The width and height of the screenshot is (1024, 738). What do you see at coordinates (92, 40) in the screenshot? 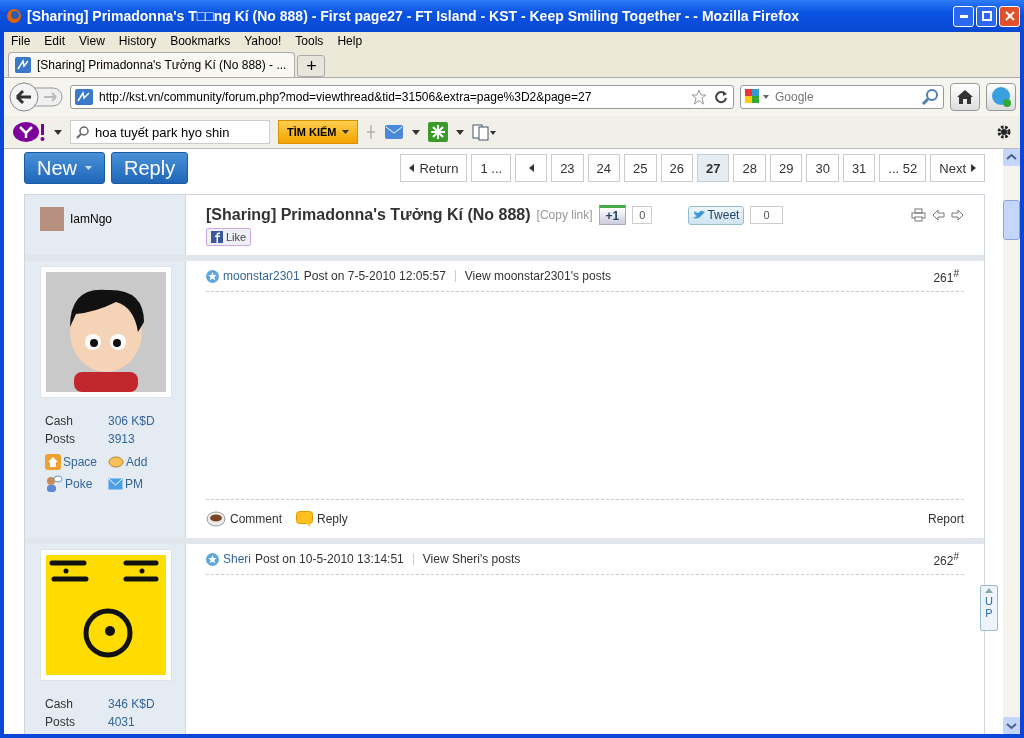
I see `menu-item: View` at bounding box center [92, 40].